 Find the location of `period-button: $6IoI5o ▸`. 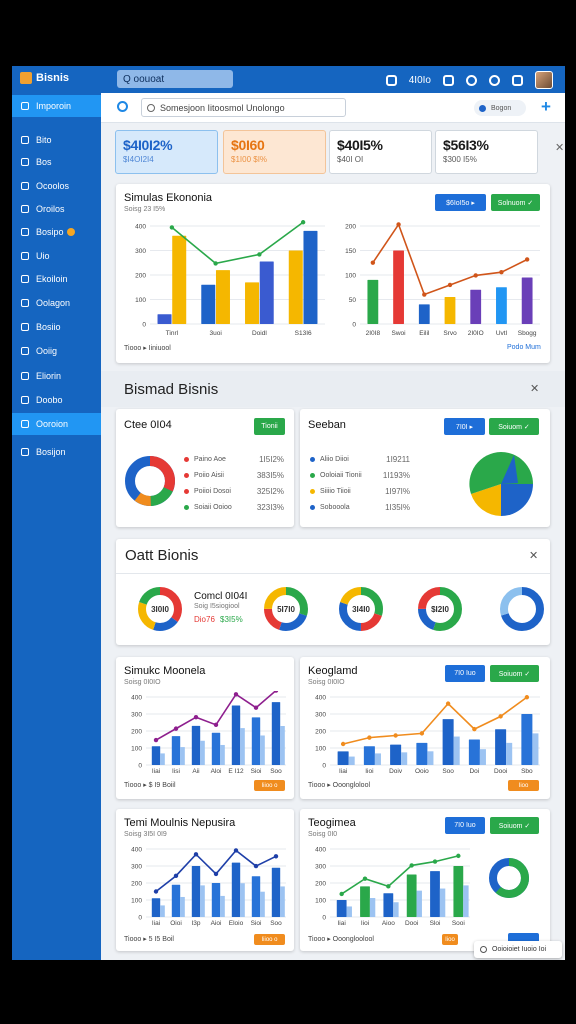

period-button: $6IoI5o ▸ is located at coordinates (460, 202).